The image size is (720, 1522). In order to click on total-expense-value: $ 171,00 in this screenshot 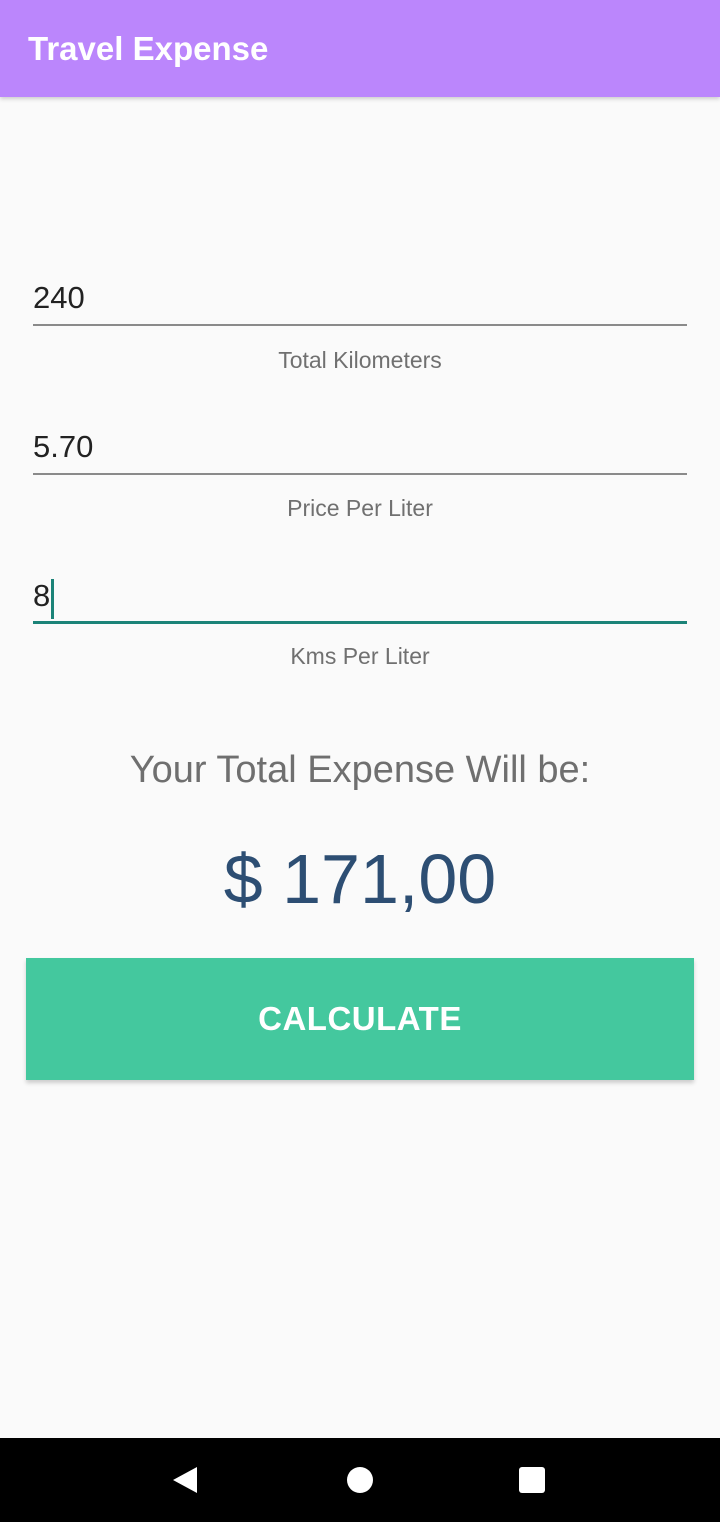, I will do `click(360, 879)`.